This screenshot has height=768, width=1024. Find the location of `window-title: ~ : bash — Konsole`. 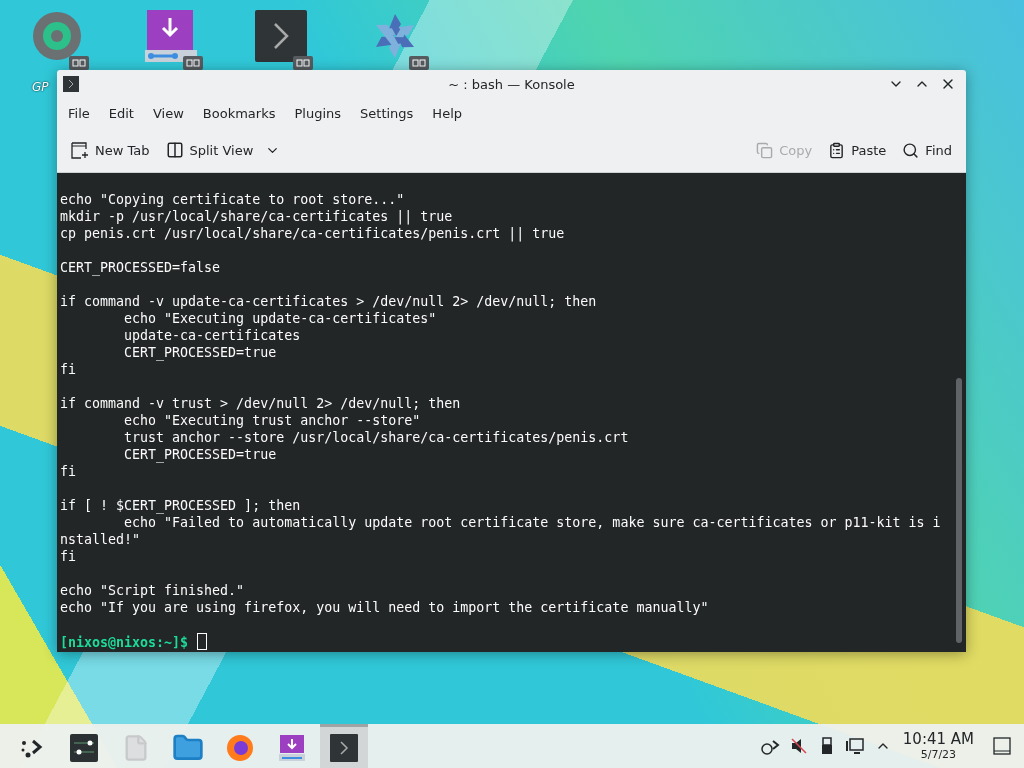

window-title: ~ : bash — Konsole is located at coordinates (511, 84).